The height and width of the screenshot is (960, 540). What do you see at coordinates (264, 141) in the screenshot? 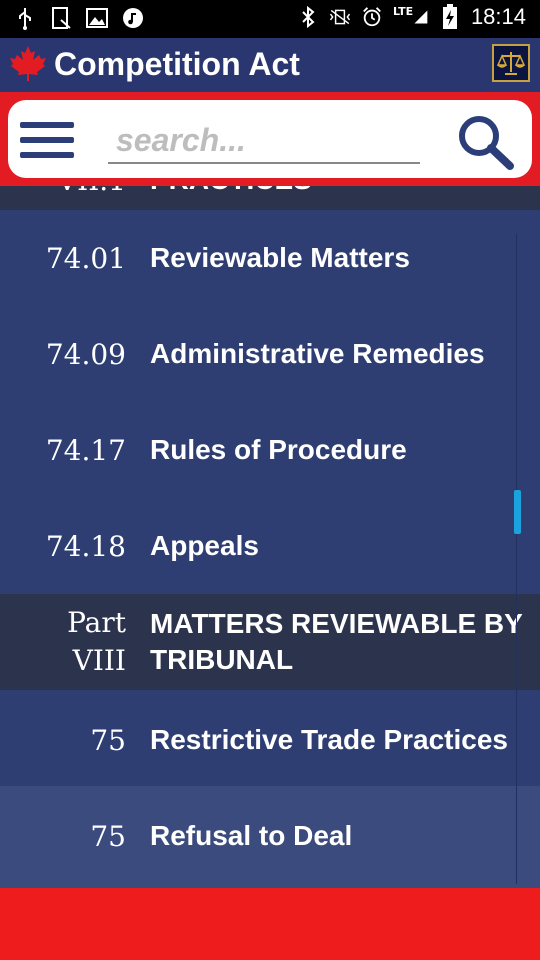
I see `search-input` at bounding box center [264, 141].